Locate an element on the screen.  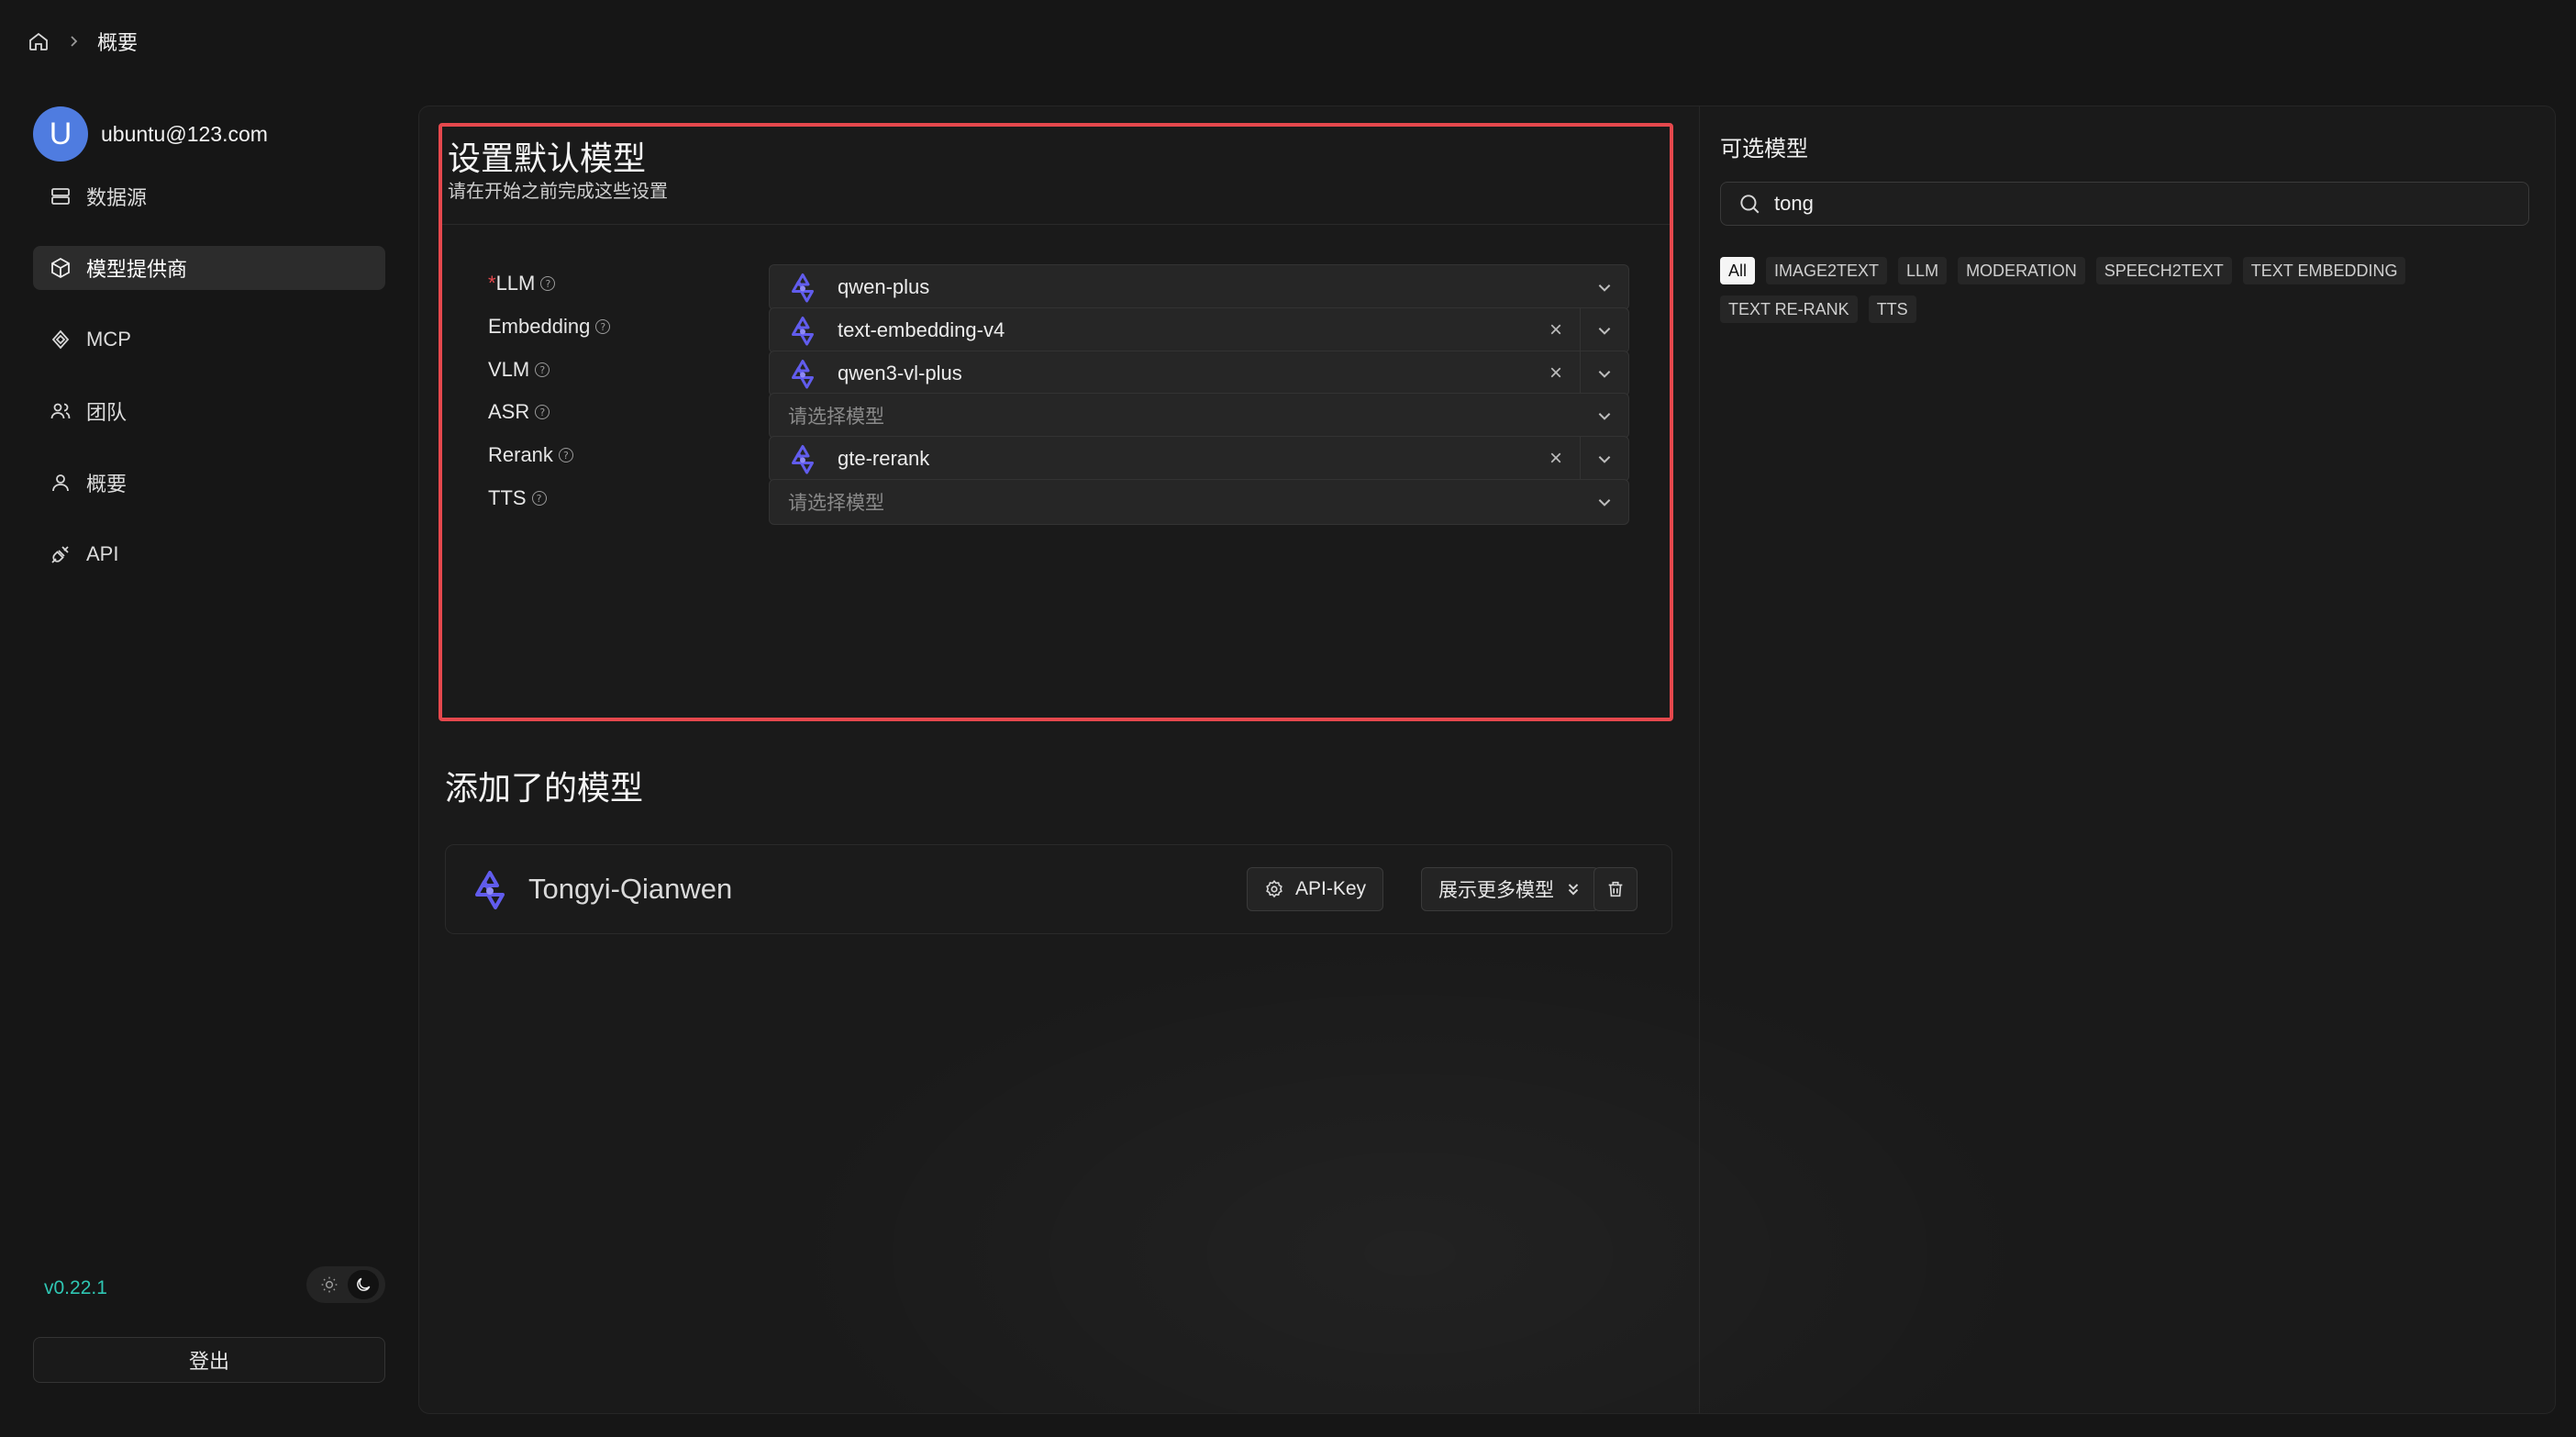
show-more-models-button: 展示更多模型 is located at coordinates (1510, 889).